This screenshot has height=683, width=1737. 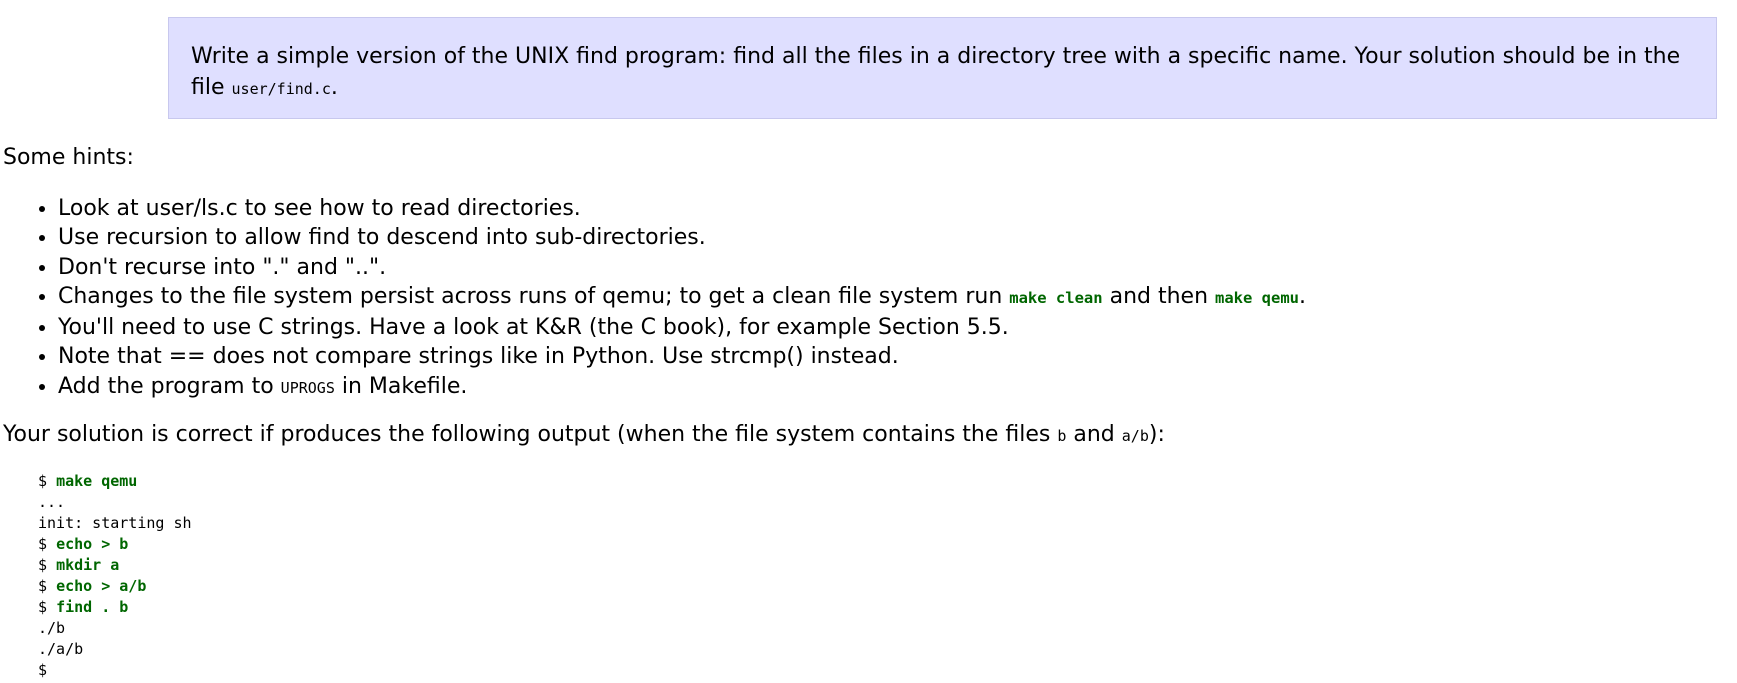 I want to click on hint-text: ., so click(x=1303, y=296).